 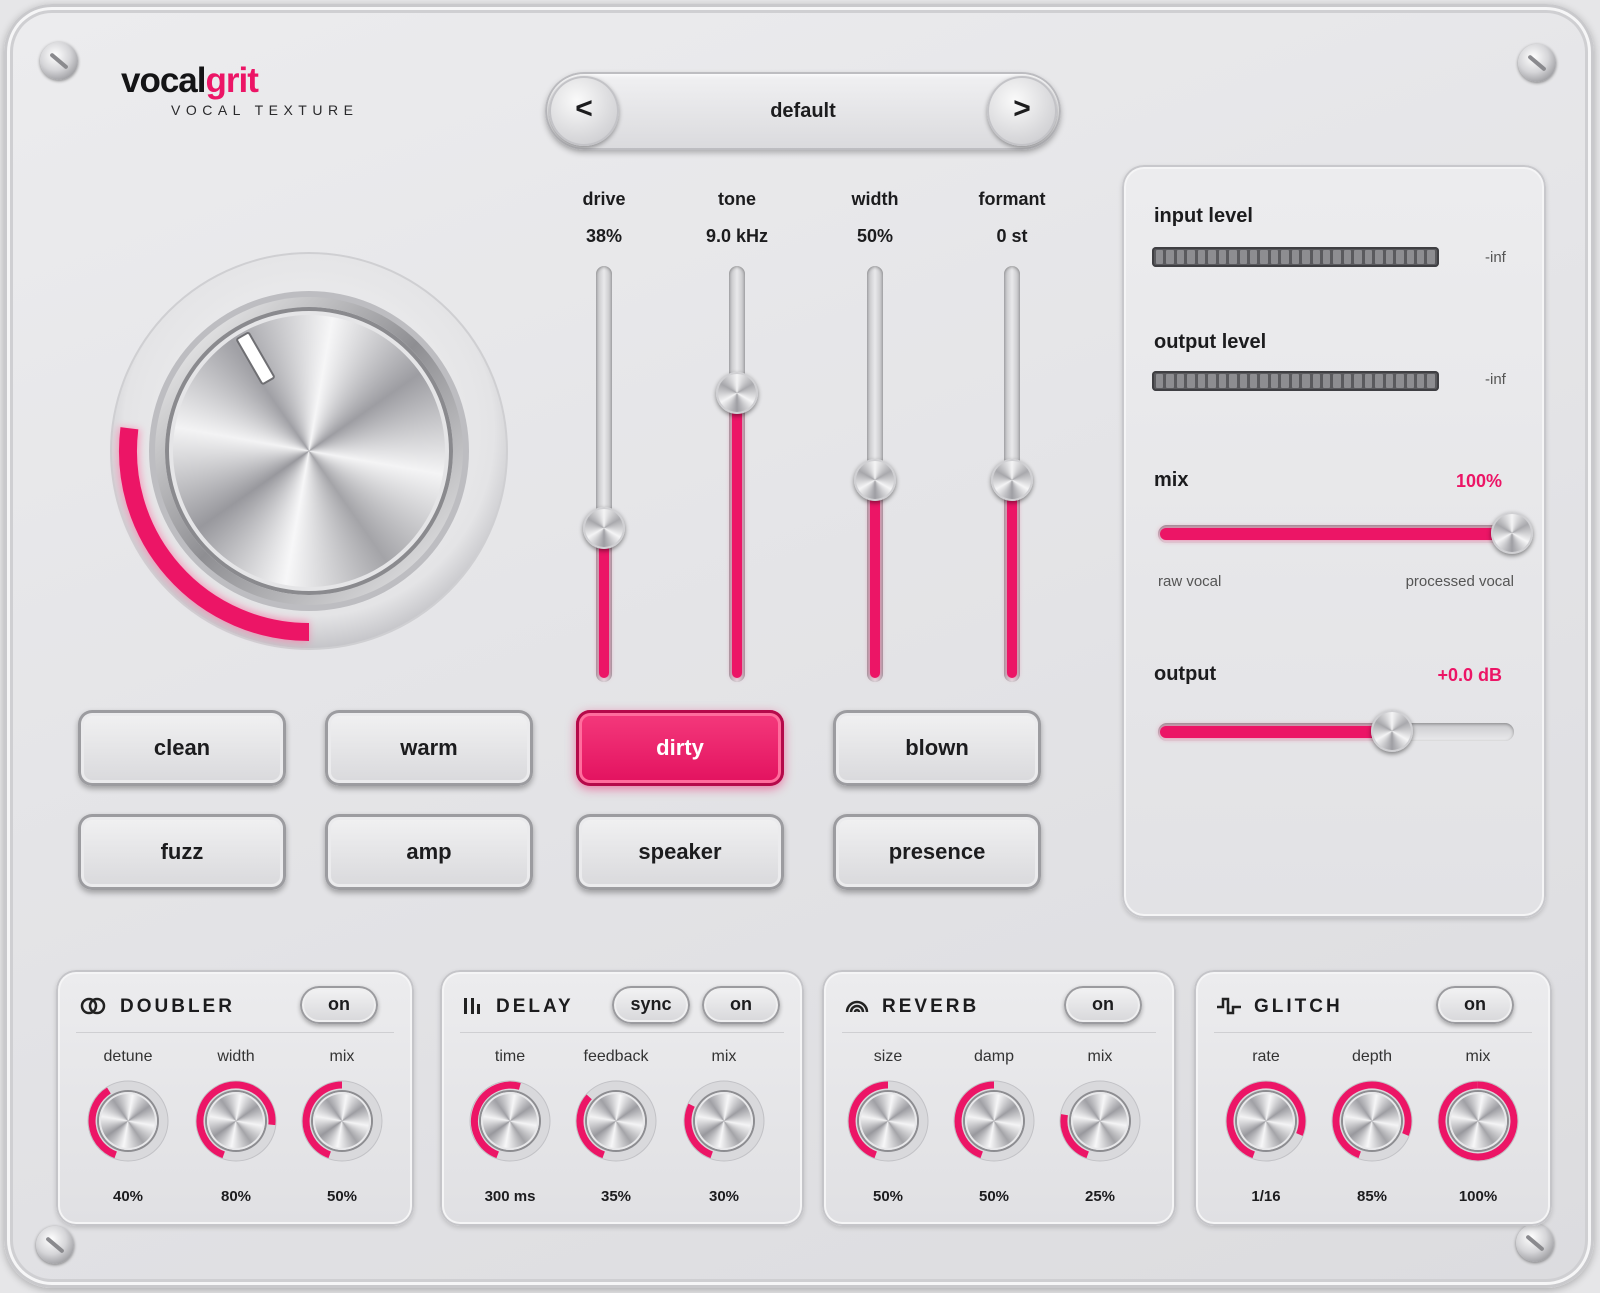 What do you see at coordinates (1190, 581) in the screenshot?
I see `mix-left-label: raw vocal` at bounding box center [1190, 581].